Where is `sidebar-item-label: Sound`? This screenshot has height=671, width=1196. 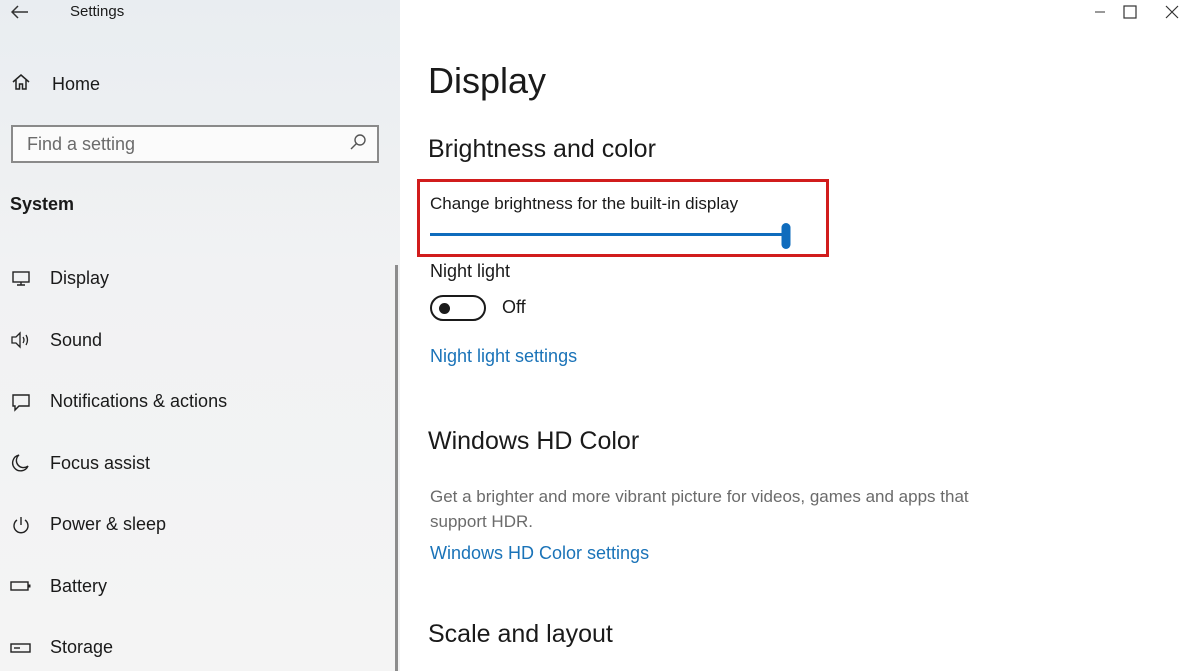 sidebar-item-label: Sound is located at coordinates (76, 339).